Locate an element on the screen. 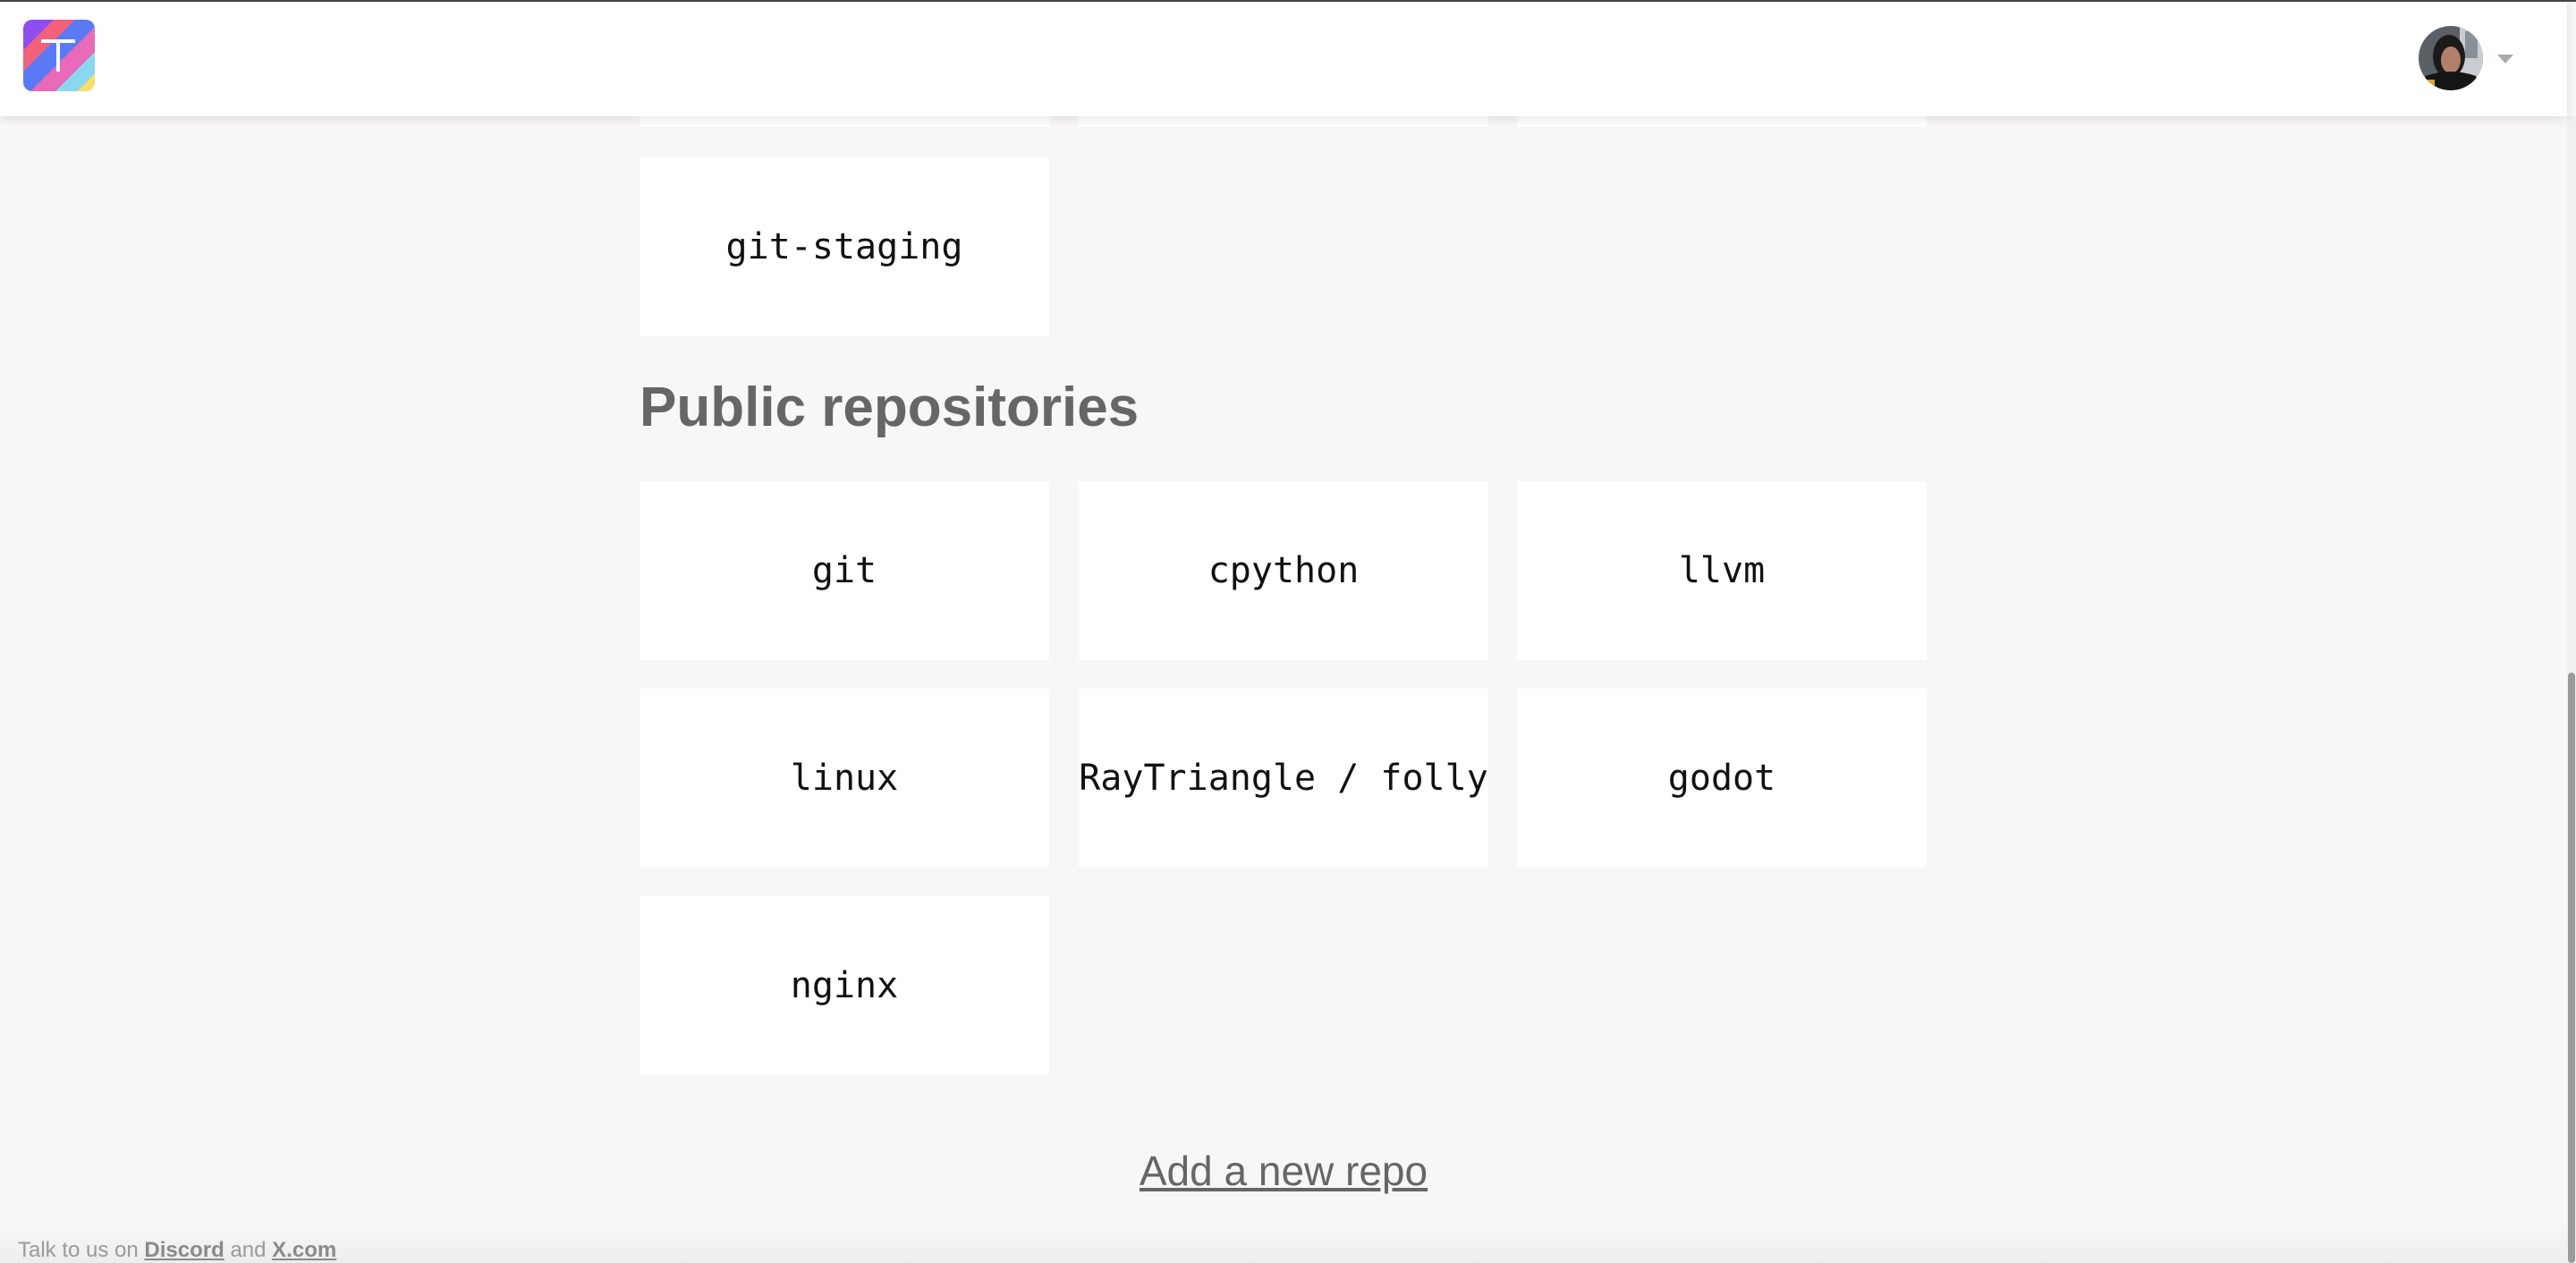 This screenshot has height=1263, width=2576. repo-name: RayTriangle / folly is located at coordinates (1283, 778).